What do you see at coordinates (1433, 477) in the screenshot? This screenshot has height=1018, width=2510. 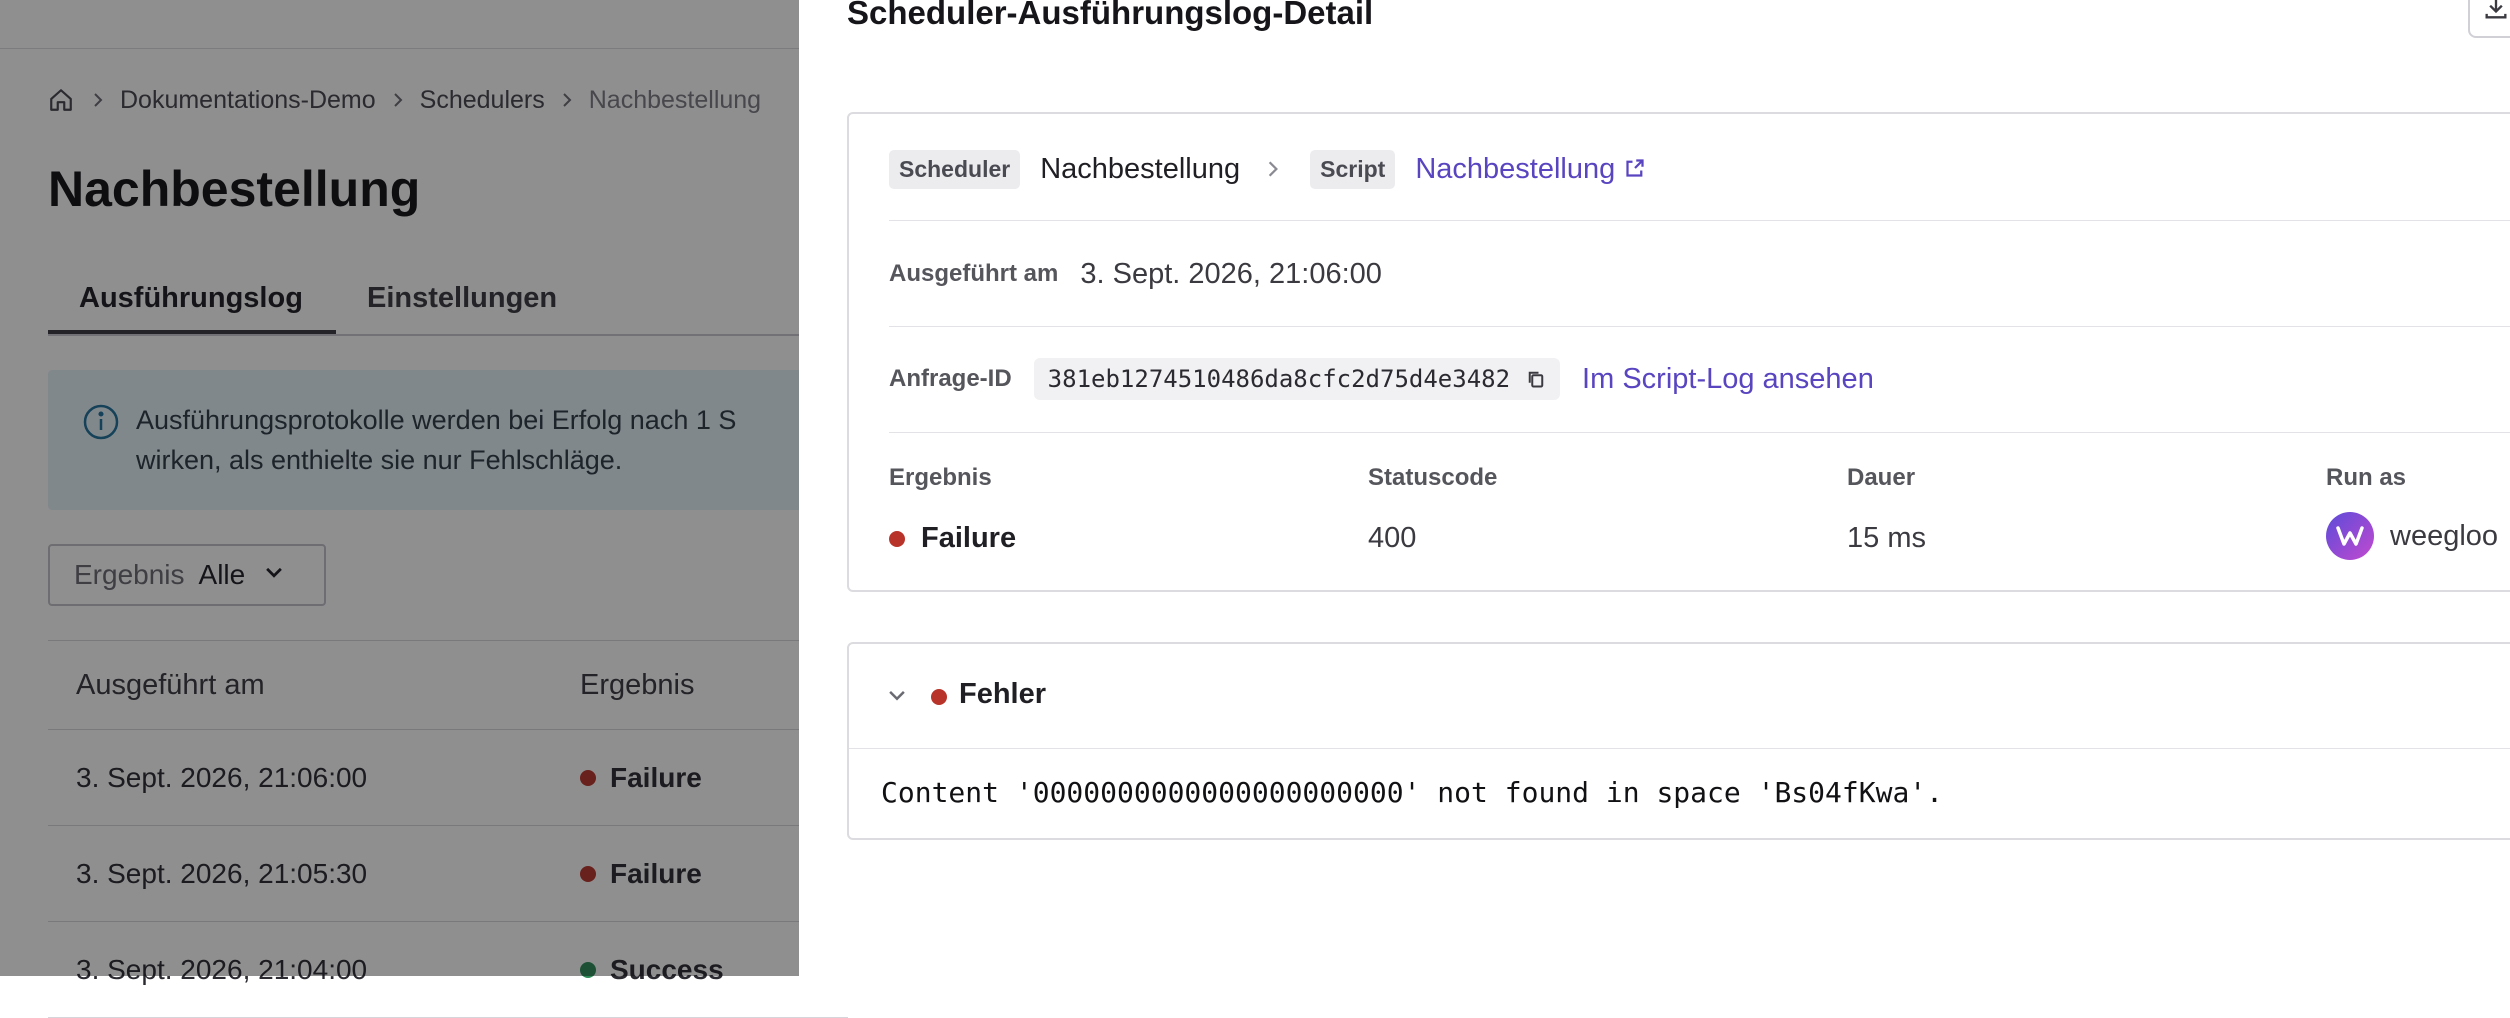 I see `status-code-label: Statuscode` at bounding box center [1433, 477].